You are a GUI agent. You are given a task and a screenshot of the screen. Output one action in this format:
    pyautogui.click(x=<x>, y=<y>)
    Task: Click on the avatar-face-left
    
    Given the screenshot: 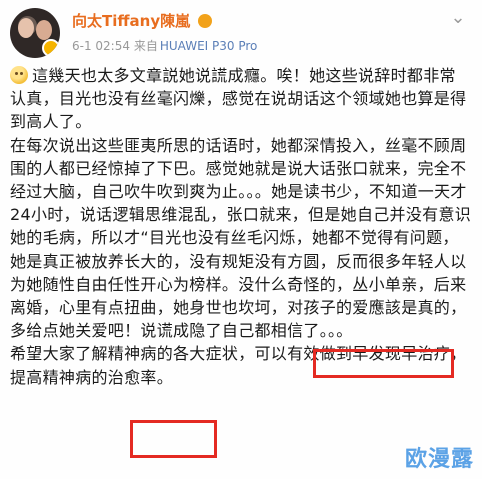 What is the action you would take?
    pyautogui.click(x=26, y=28)
    